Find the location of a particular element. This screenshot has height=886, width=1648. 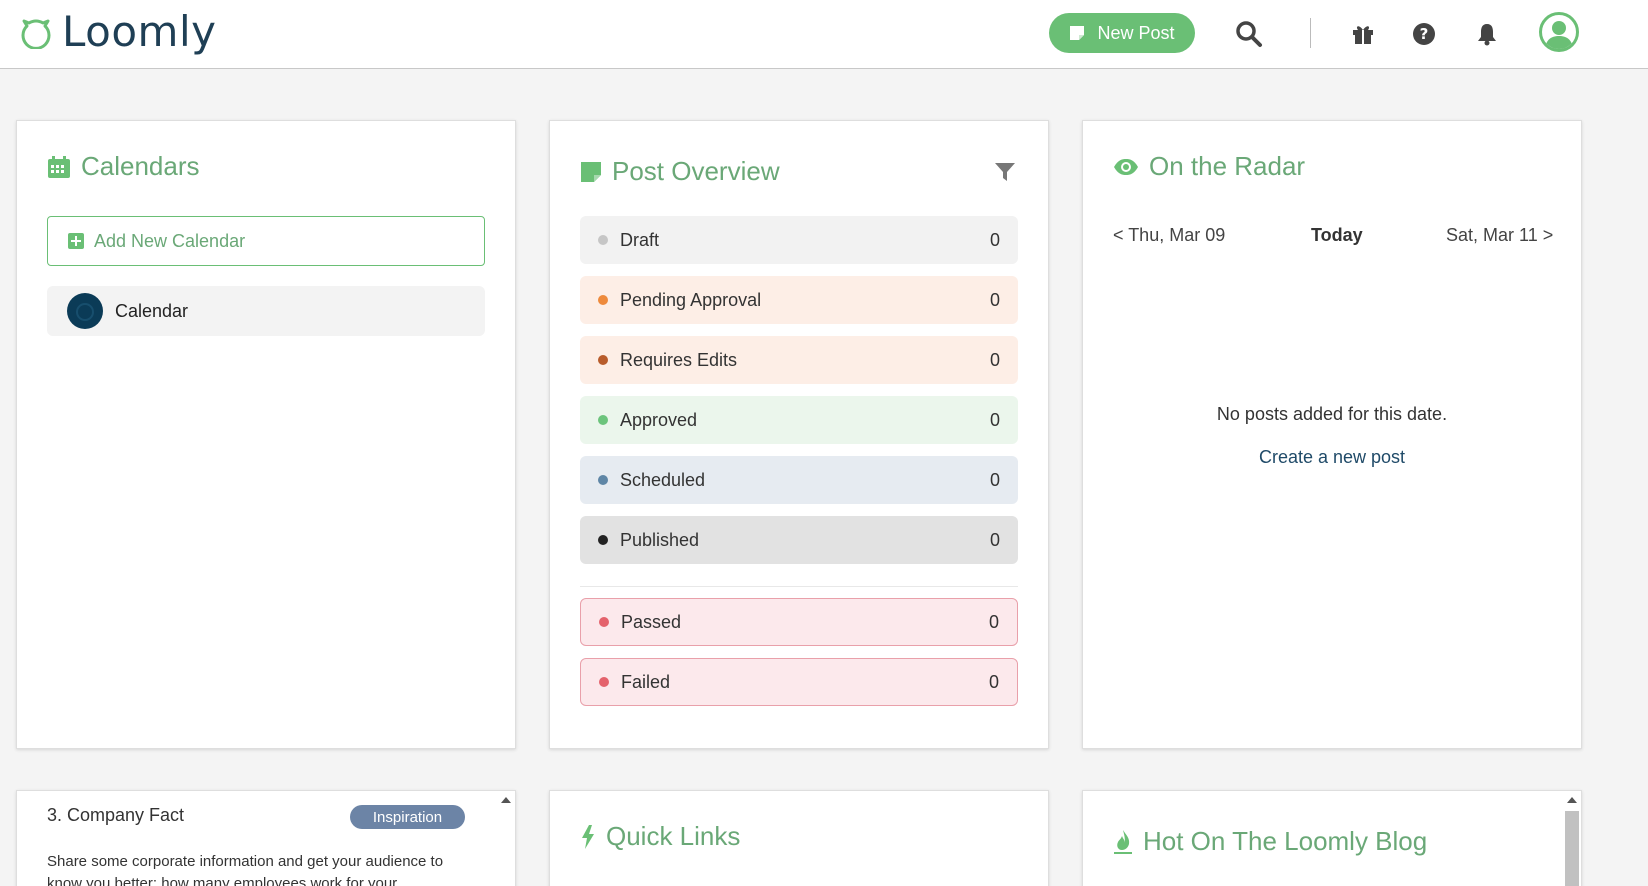

status-label: Scheduled is located at coordinates (663, 479).